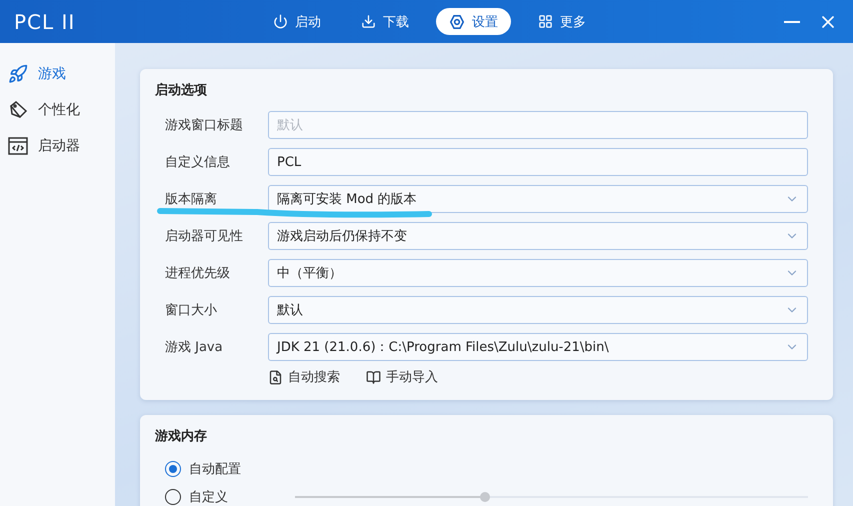 This screenshot has height=506, width=853. I want to click on field-label: 游戏窗口标题, so click(204, 125).